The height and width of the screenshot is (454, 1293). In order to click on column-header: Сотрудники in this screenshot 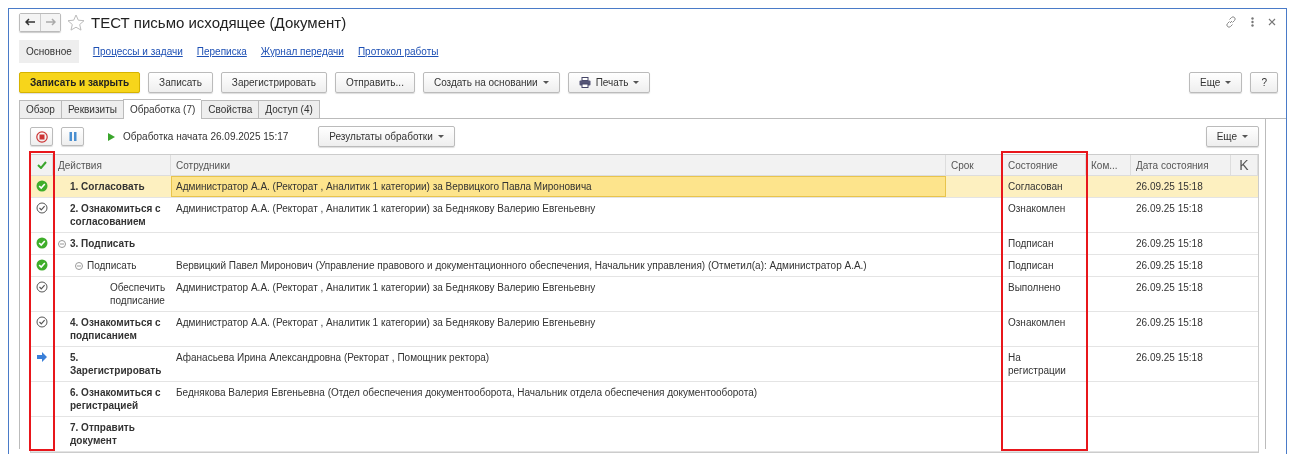, I will do `click(558, 165)`.